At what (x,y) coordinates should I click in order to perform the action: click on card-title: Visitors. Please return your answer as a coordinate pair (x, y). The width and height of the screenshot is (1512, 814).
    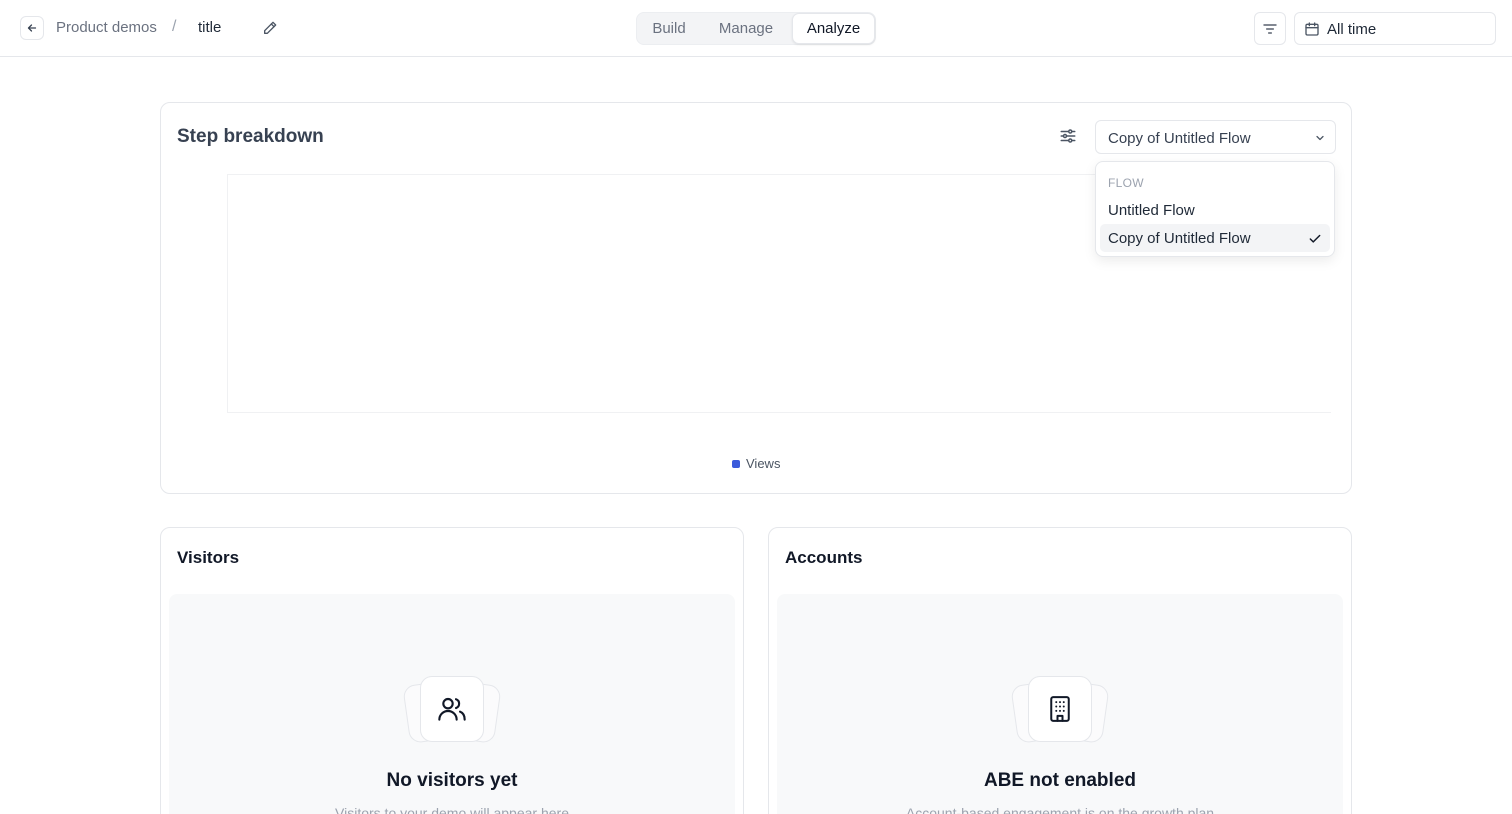
    Looking at the image, I should click on (208, 557).